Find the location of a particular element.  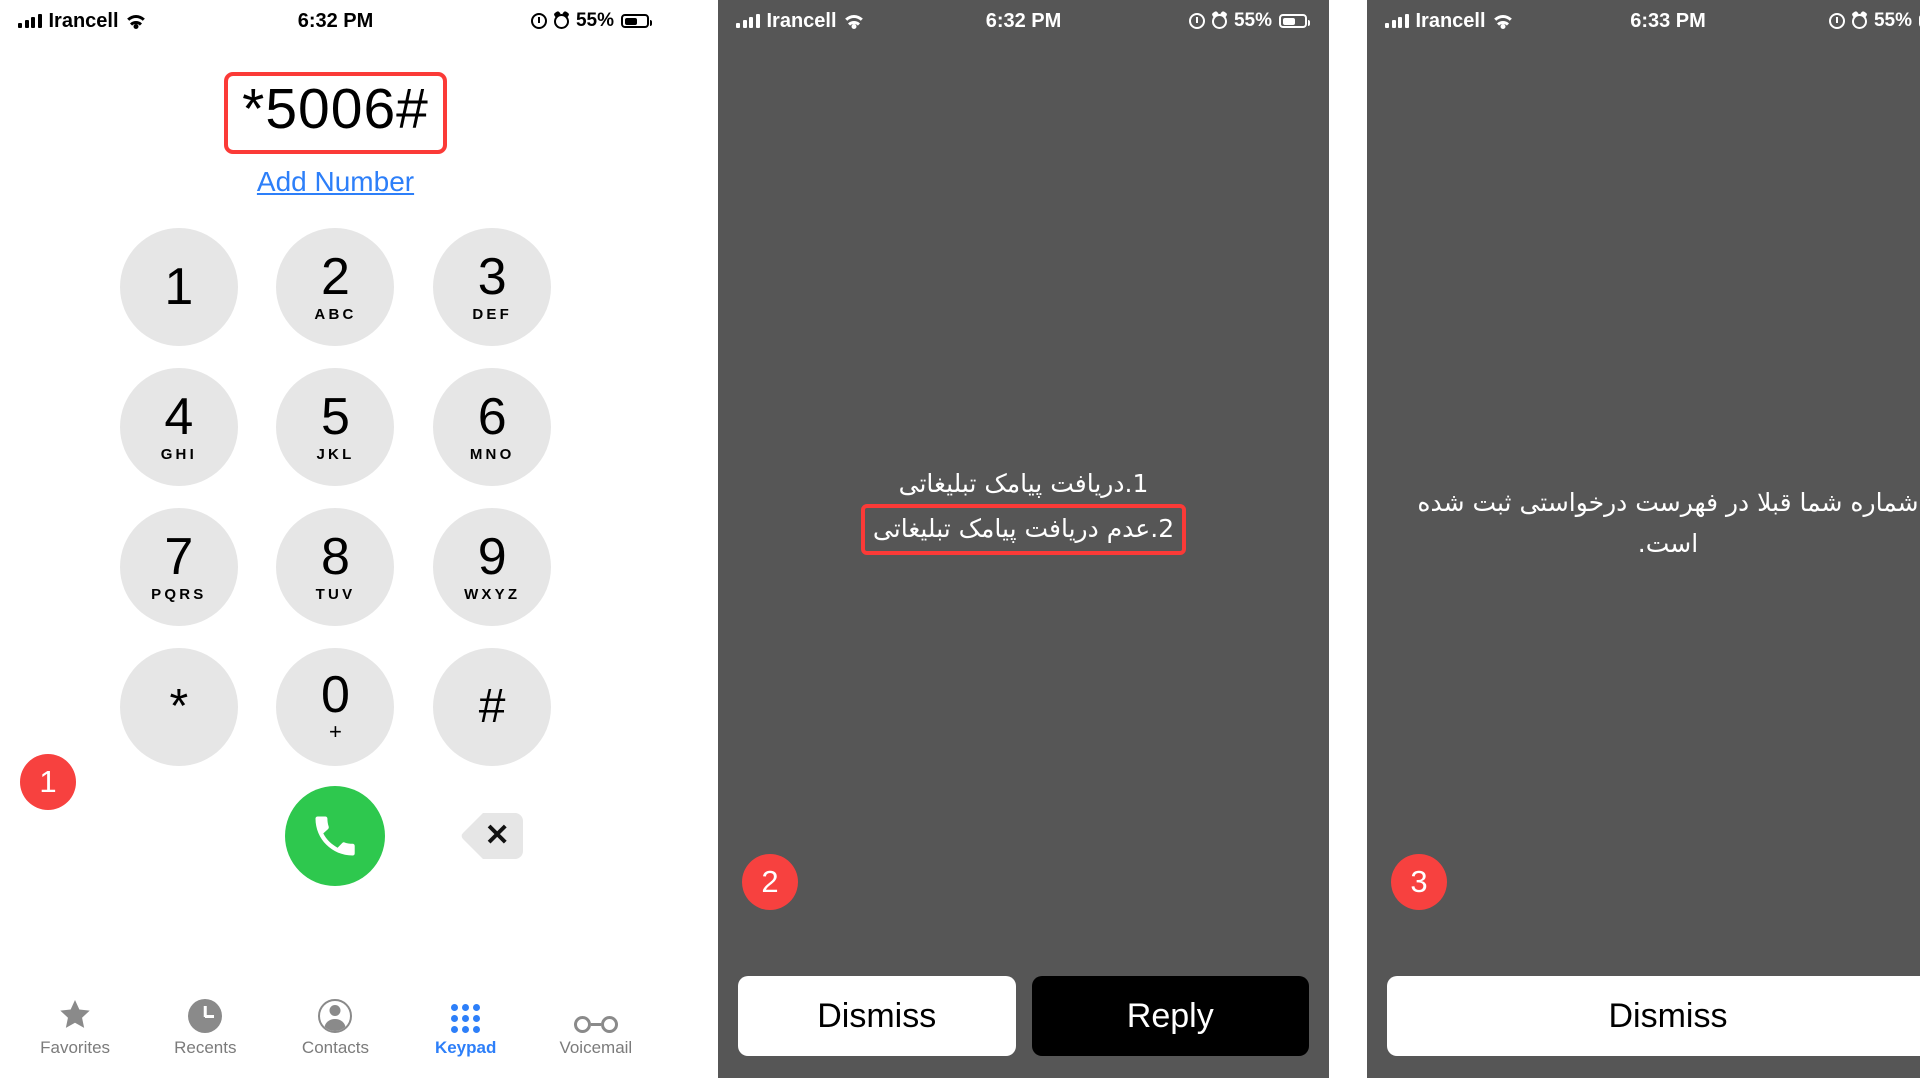

keypad-key-2: 2 ABC is located at coordinates (335, 286).